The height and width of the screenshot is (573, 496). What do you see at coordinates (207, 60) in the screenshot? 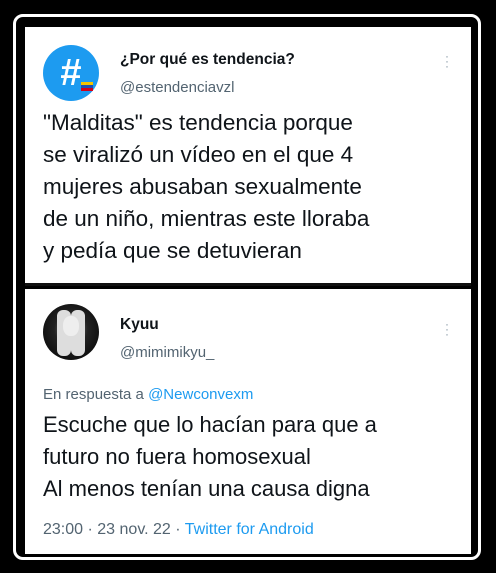
I see `author-name: ¿Por qué es tendencia?` at bounding box center [207, 60].